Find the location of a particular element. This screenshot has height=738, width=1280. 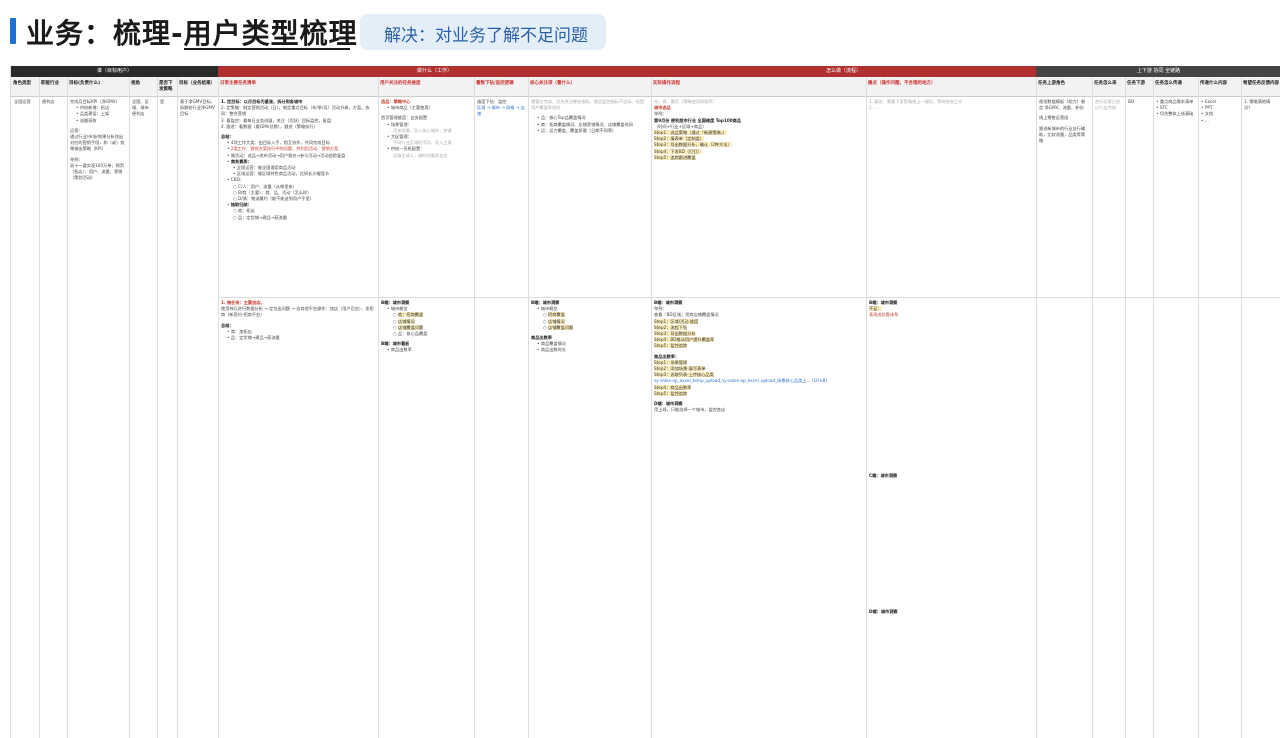

row-divider is located at coordinates (749, 297).